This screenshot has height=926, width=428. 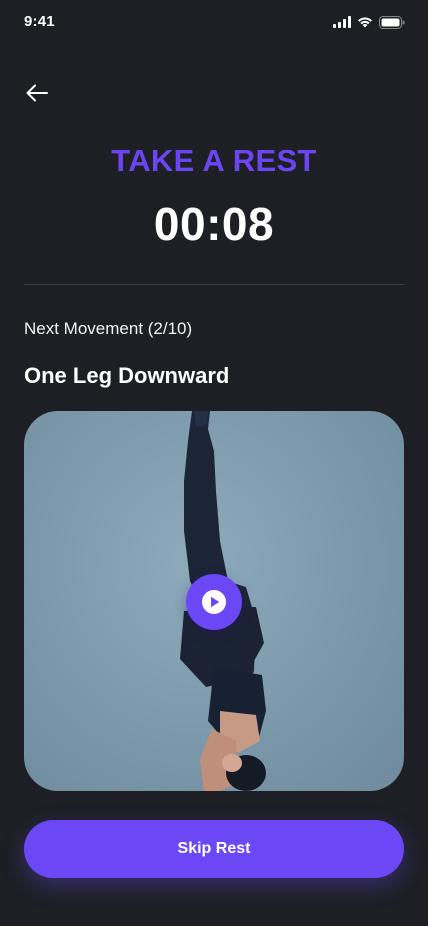 I want to click on arrow-left-icon, so click(x=37, y=93).